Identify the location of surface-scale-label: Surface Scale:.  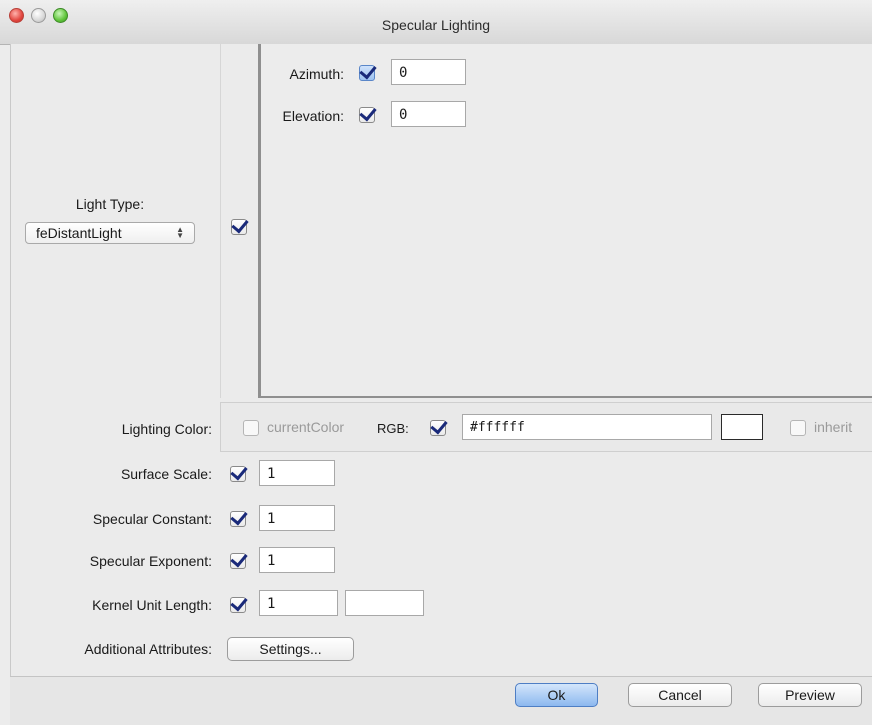
(166, 474).